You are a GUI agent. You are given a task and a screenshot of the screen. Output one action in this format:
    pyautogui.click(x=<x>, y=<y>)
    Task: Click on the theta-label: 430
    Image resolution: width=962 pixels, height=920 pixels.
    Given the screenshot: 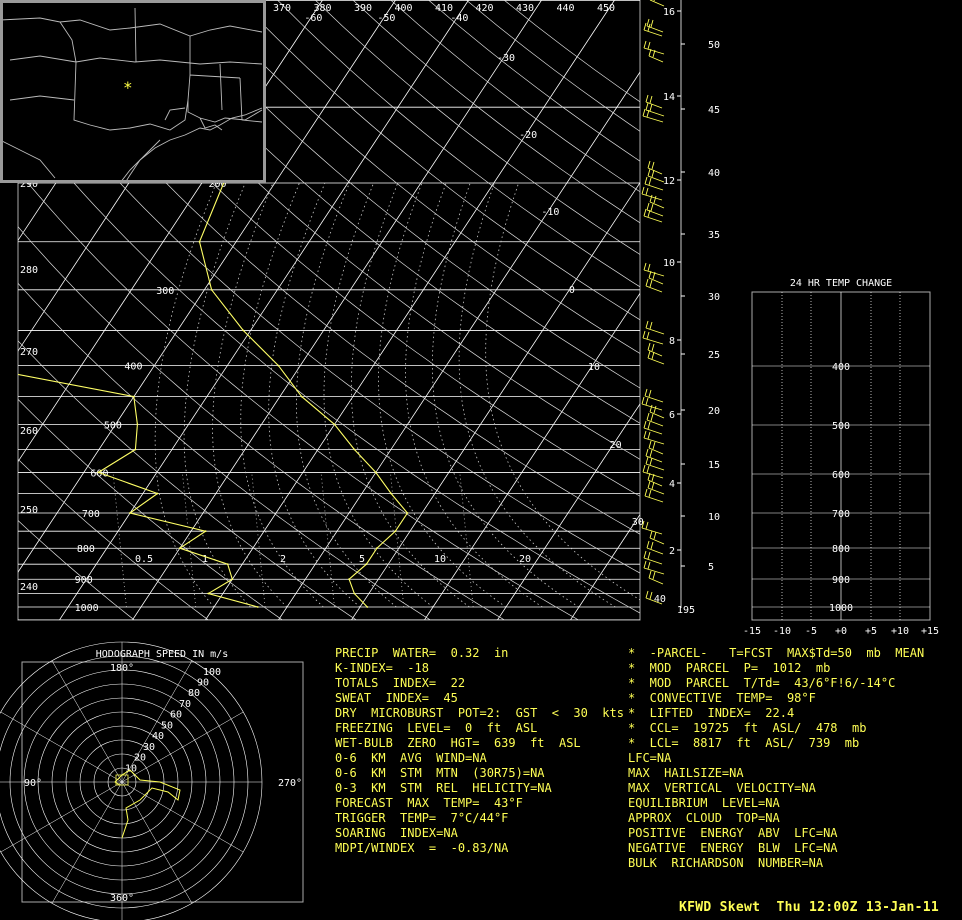 What is the action you would take?
    pyautogui.click(x=525, y=8)
    